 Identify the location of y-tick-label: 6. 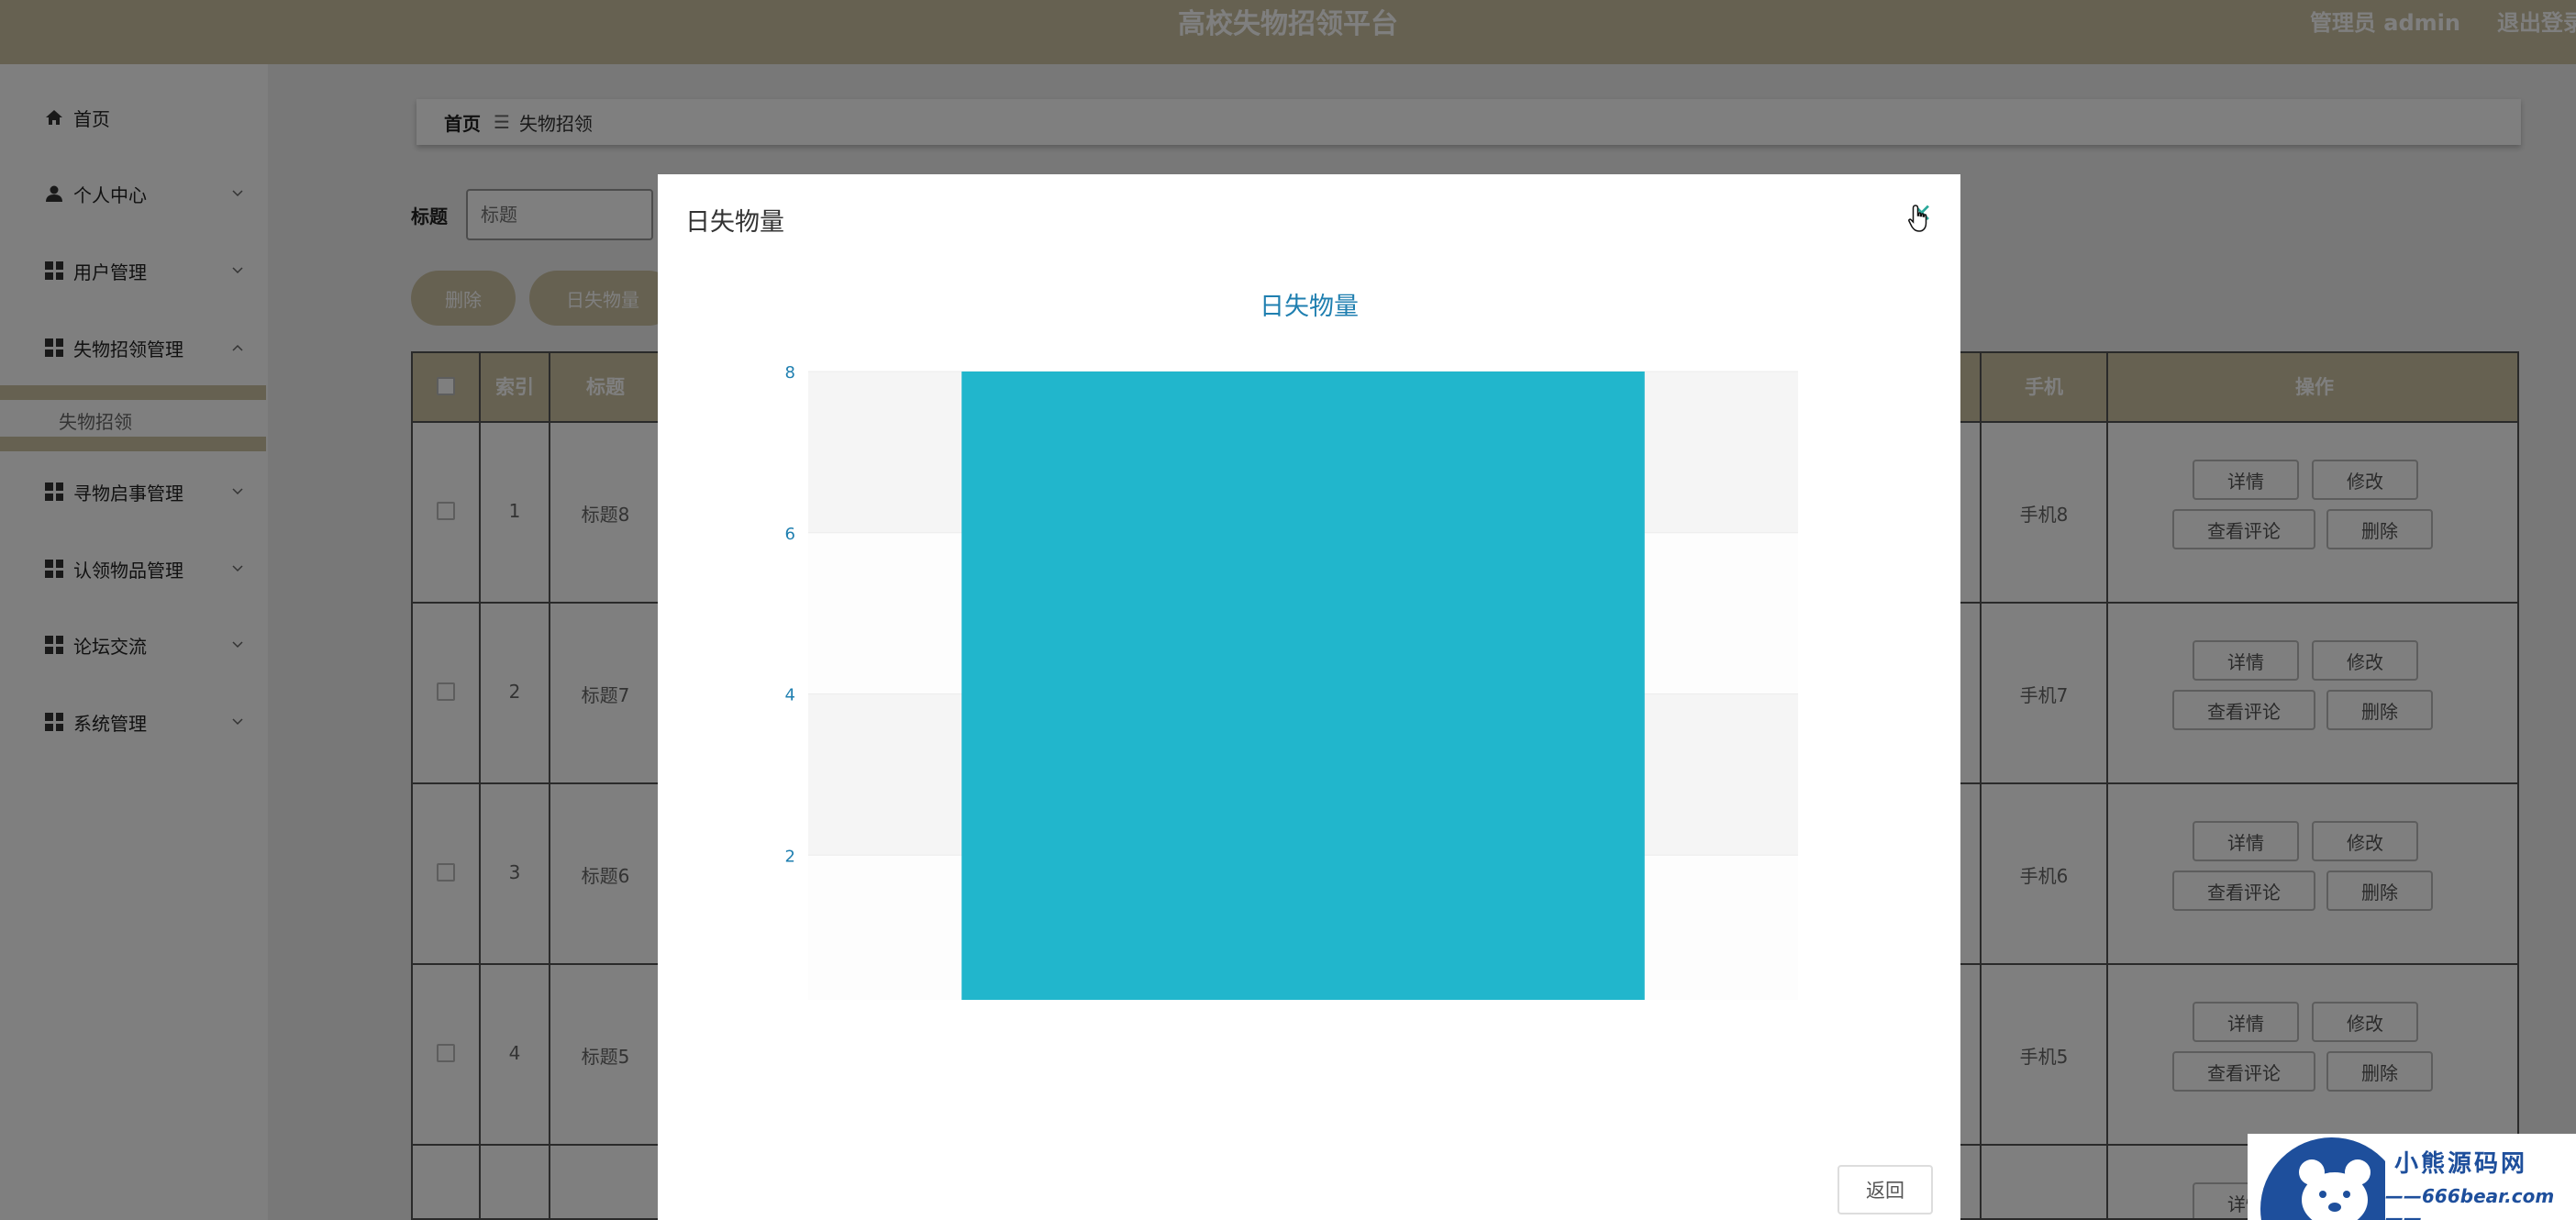
(790, 534).